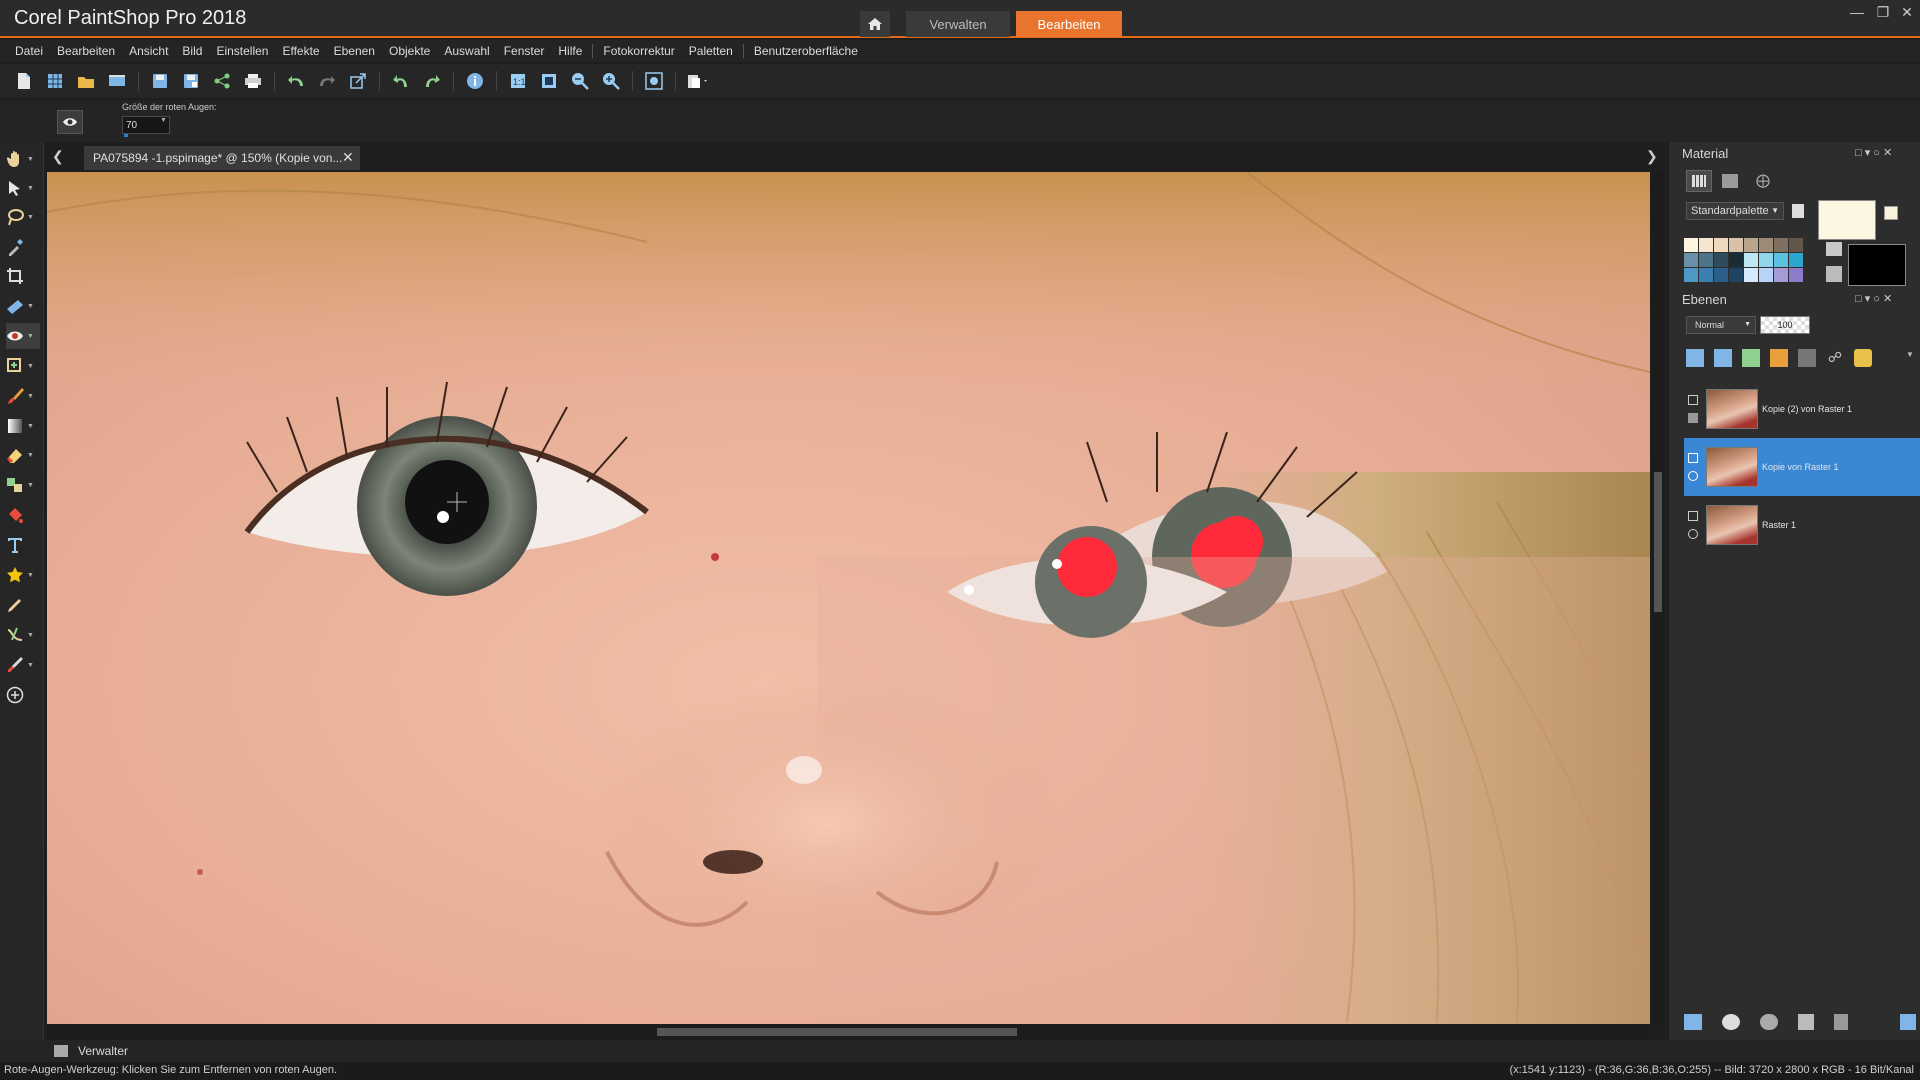 The image size is (1920, 1080). What do you see at coordinates (1806, 1022) in the screenshot?
I see `merge-layers-icon` at bounding box center [1806, 1022].